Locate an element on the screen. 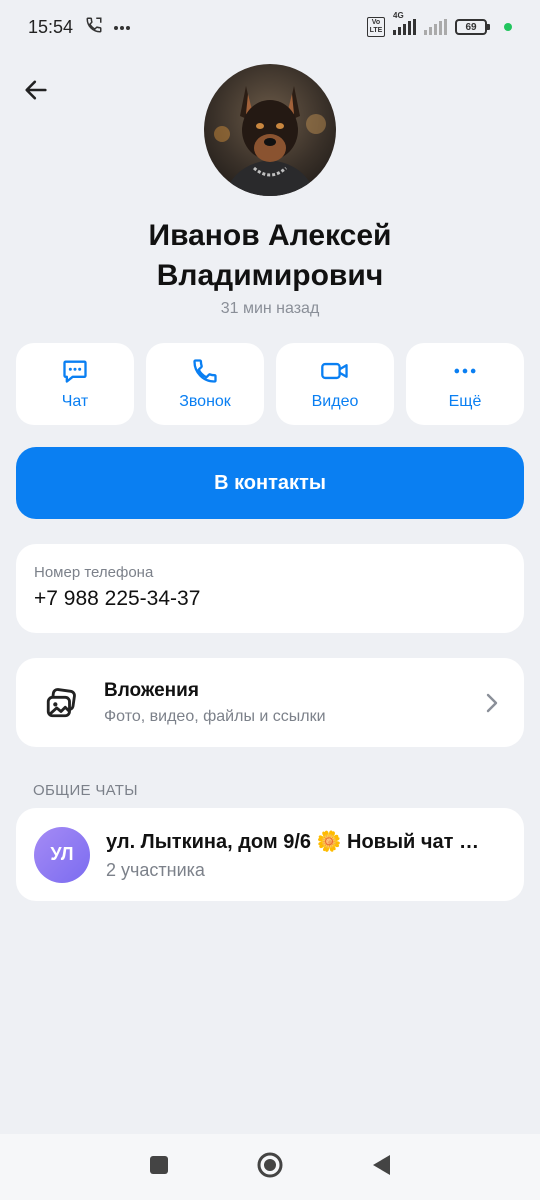 The height and width of the screenshot is (1200, 540). phone-label: Номер телефона is located at coordinates (94, 572).